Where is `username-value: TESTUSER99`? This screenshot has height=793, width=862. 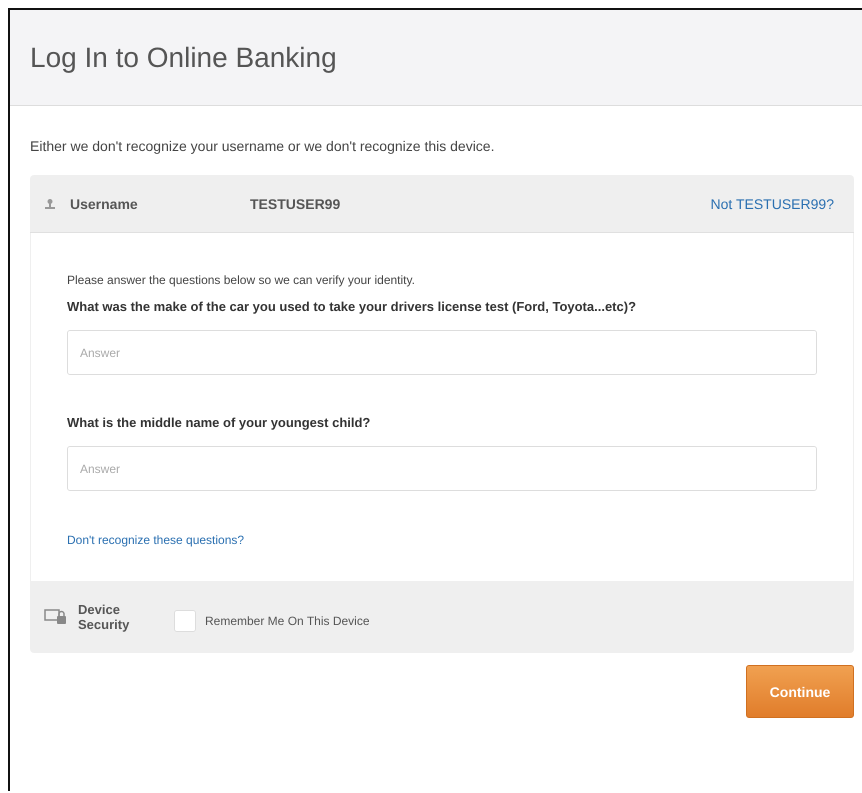
username-value: TESTUSER99 is located at coordinates (296, 204).